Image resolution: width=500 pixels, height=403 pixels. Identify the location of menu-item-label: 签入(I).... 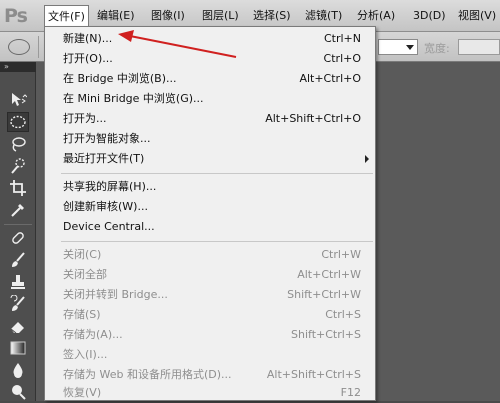
(85, 354).